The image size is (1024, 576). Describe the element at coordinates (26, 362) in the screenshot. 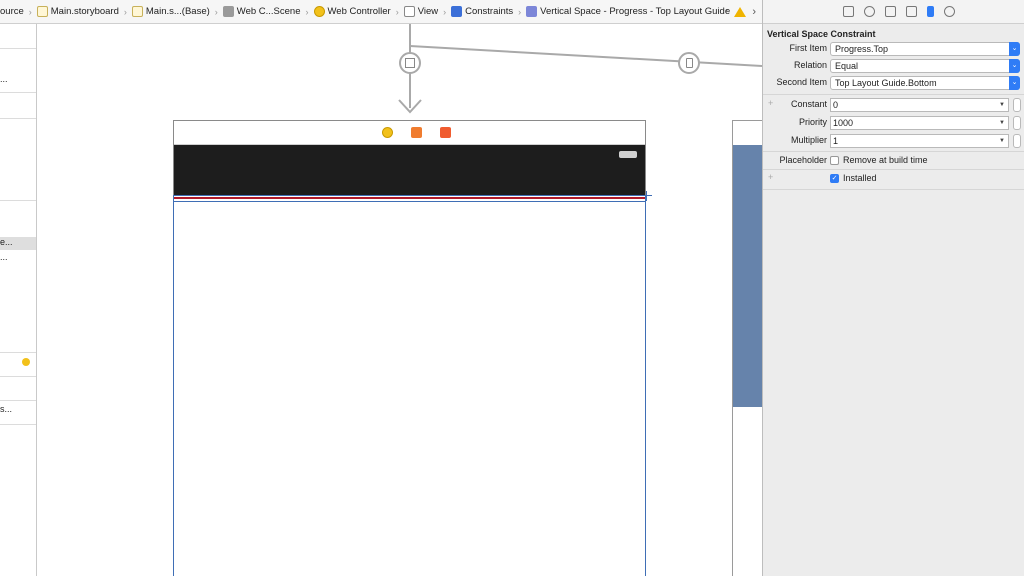

I see `warning-badge-icon` at that location.